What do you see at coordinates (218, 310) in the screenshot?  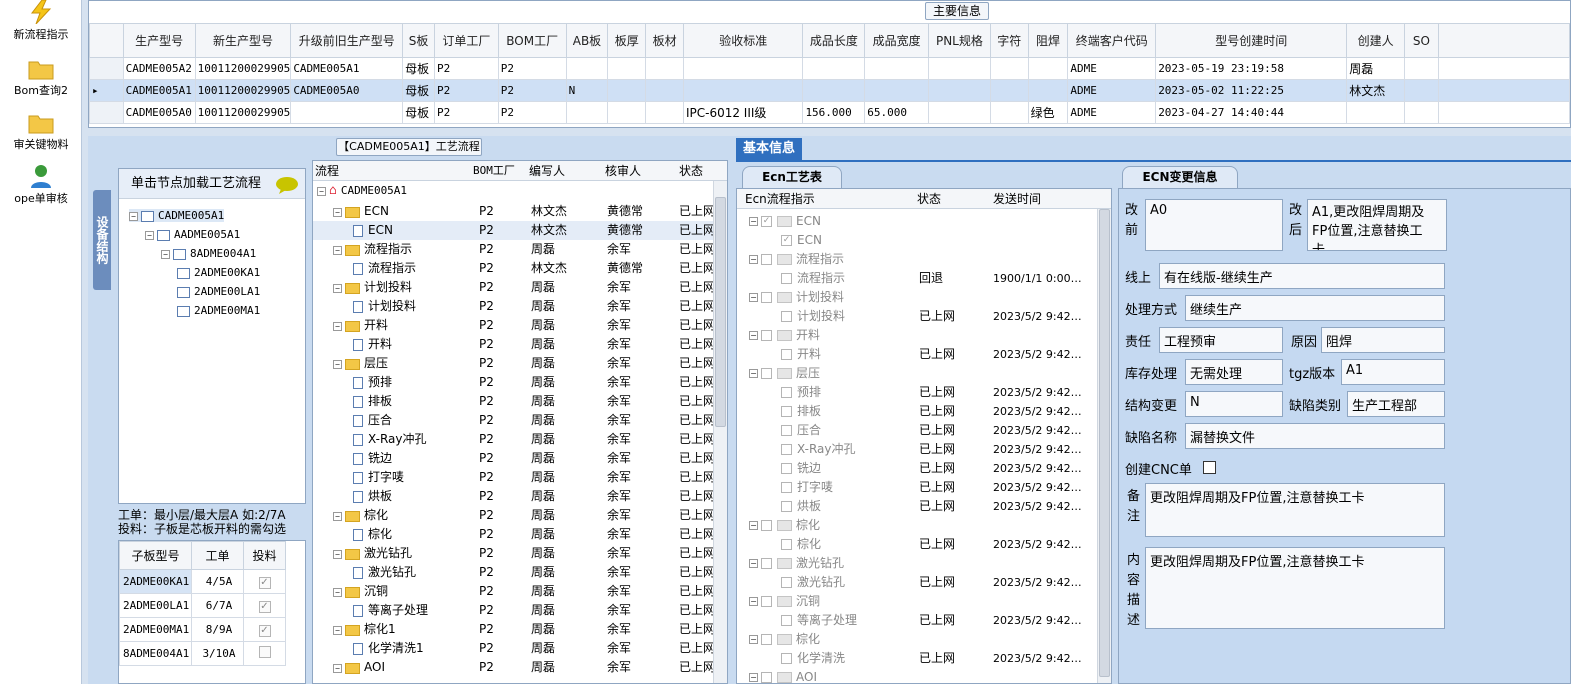 I see `tree-node: 2ADME00MA1` at bounding box center [218, 310].